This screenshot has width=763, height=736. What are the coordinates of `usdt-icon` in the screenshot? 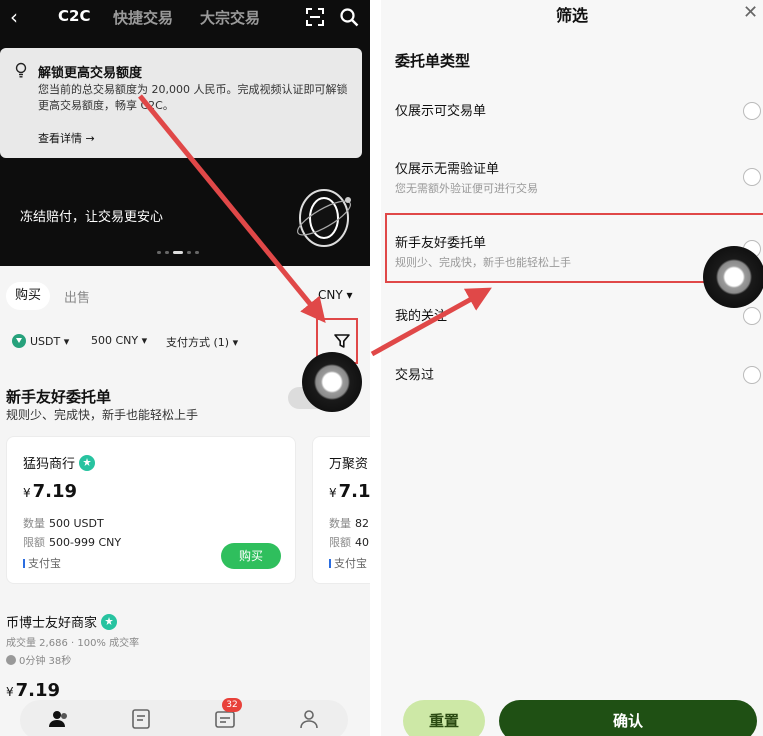 It's located at (19, 341).